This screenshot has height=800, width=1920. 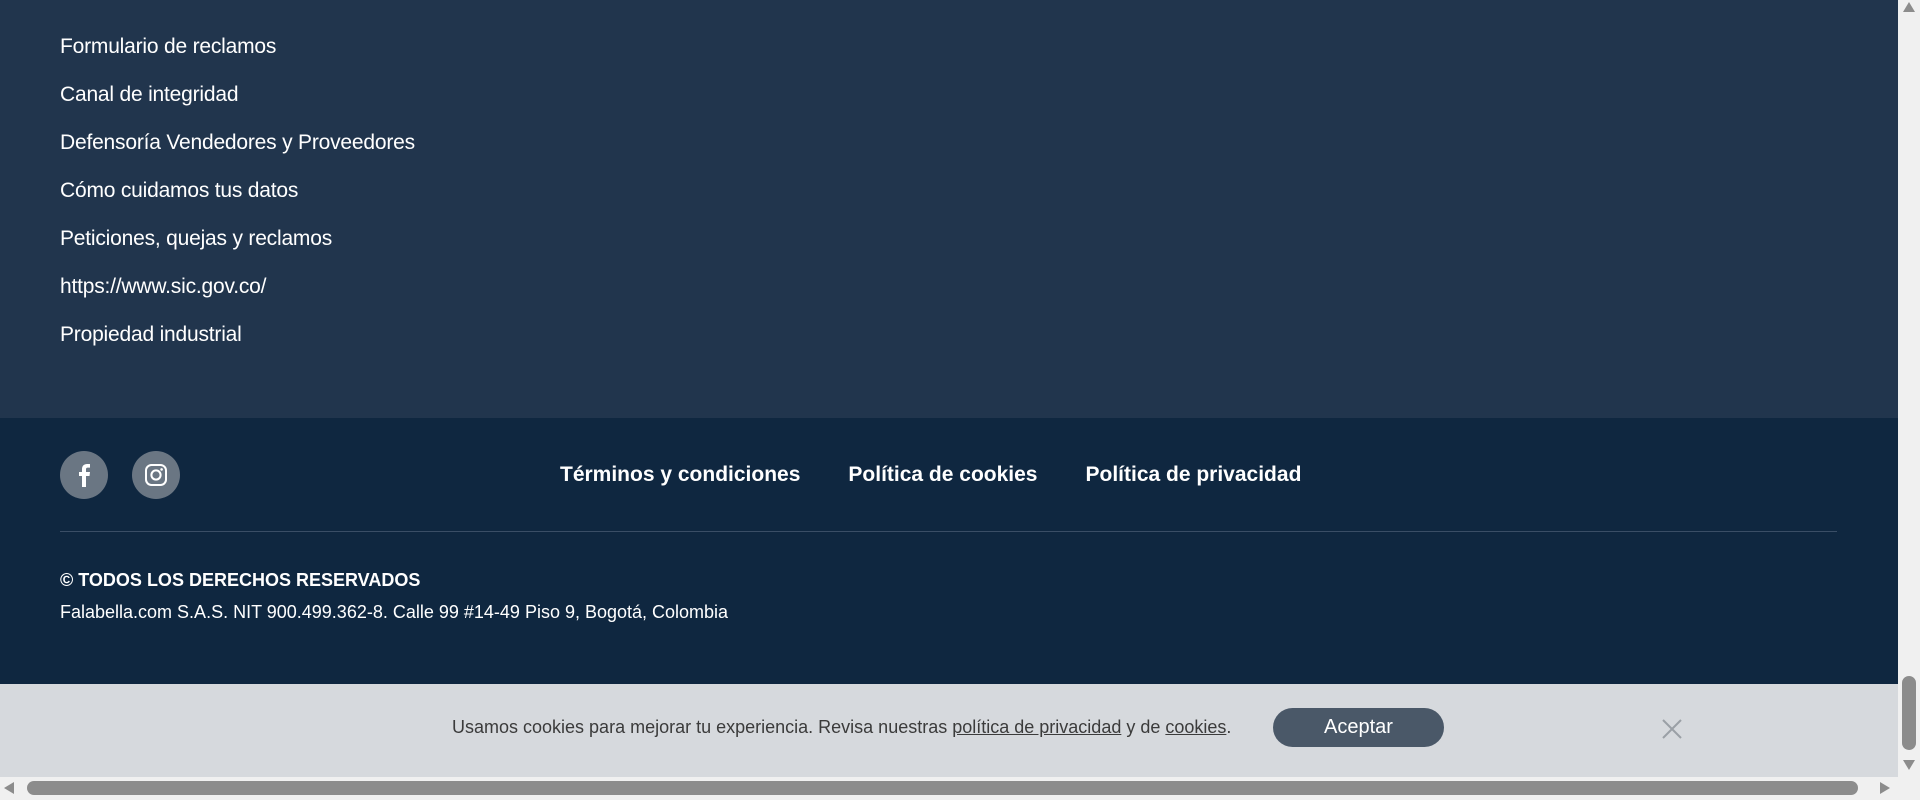 I want to click on list-item: Cómo cuidamos tus datos, so click(x=237, y=191).